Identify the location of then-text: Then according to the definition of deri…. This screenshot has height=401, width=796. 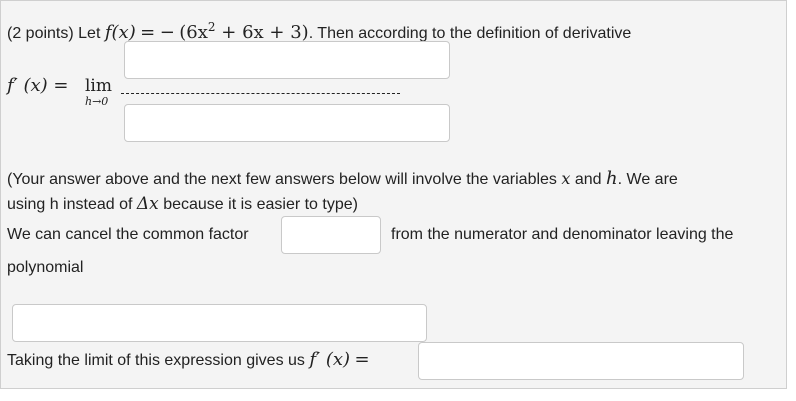
(474, 33).